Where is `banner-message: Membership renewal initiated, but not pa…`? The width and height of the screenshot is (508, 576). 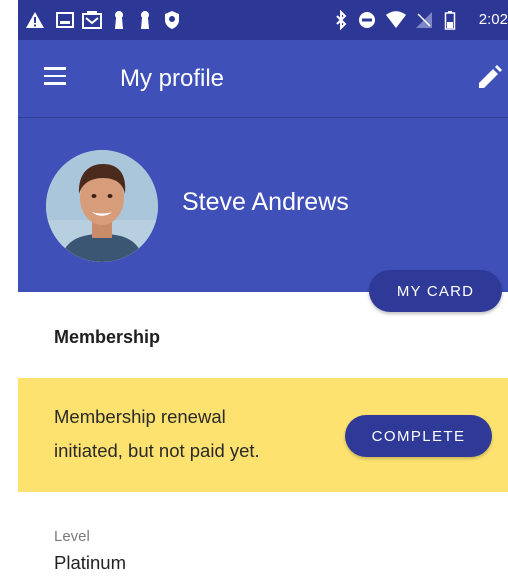 banner-message: Membership renewal initiated, but not pa… is located at coordinates (184, 434).